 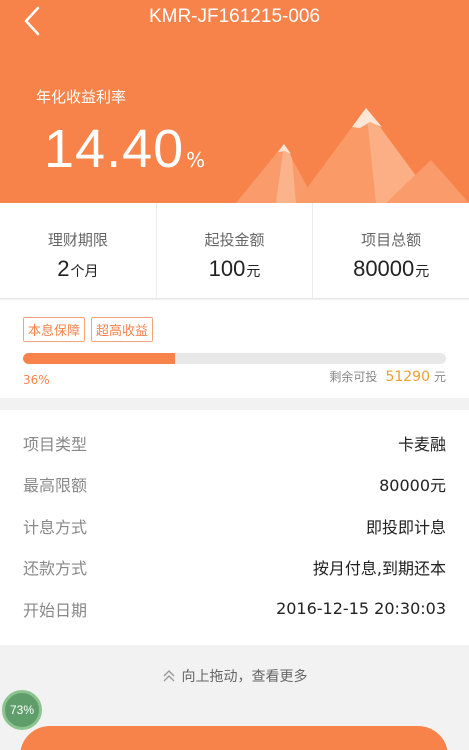 I want to click on tag-high-yield: 超高收益, so click(x=122, y=329).